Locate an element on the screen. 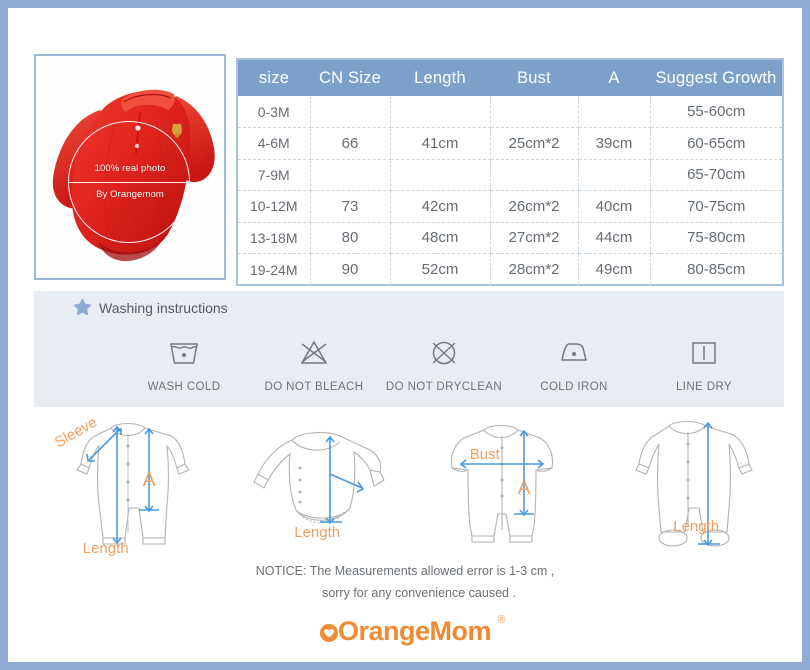 This screenshot has width=810, height=670. notice-line2: sorry for any convenience caused . is located at coordinates (419, 593).